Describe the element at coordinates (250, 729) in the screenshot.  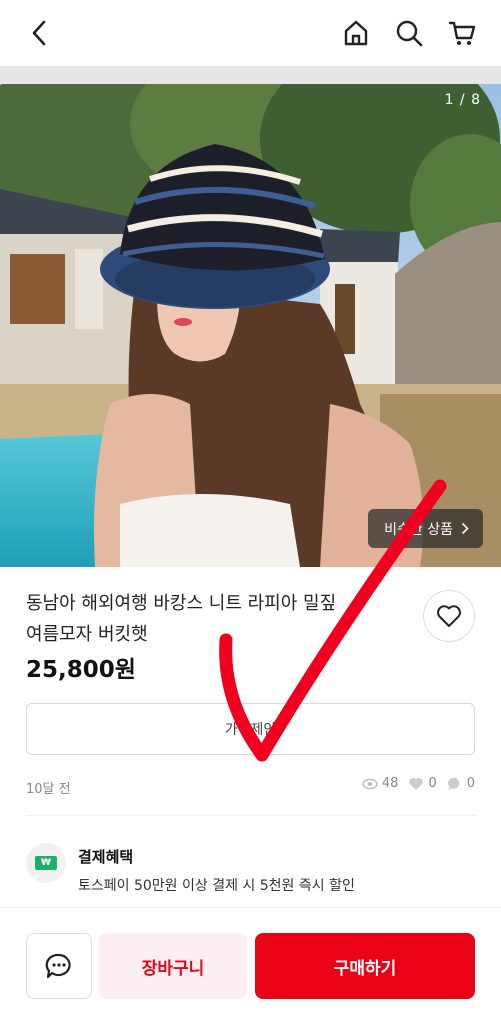
I see `price-offer-button: 가격제안` at that location.